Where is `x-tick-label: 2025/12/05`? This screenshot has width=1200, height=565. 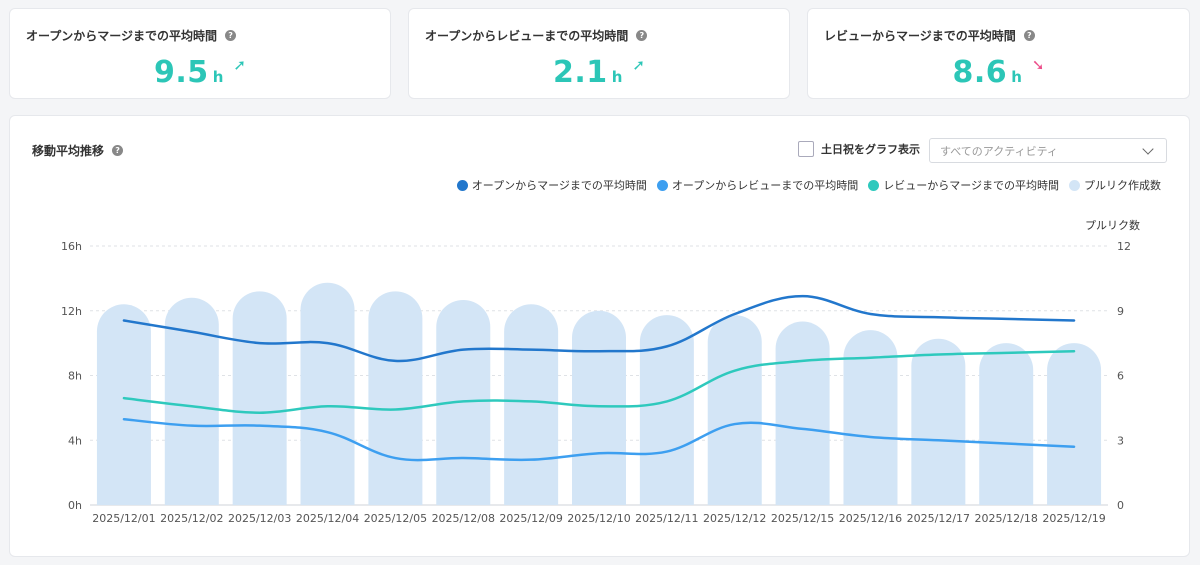
x-tick-label: 2025/12/05 is located at coordinates (395, 518).